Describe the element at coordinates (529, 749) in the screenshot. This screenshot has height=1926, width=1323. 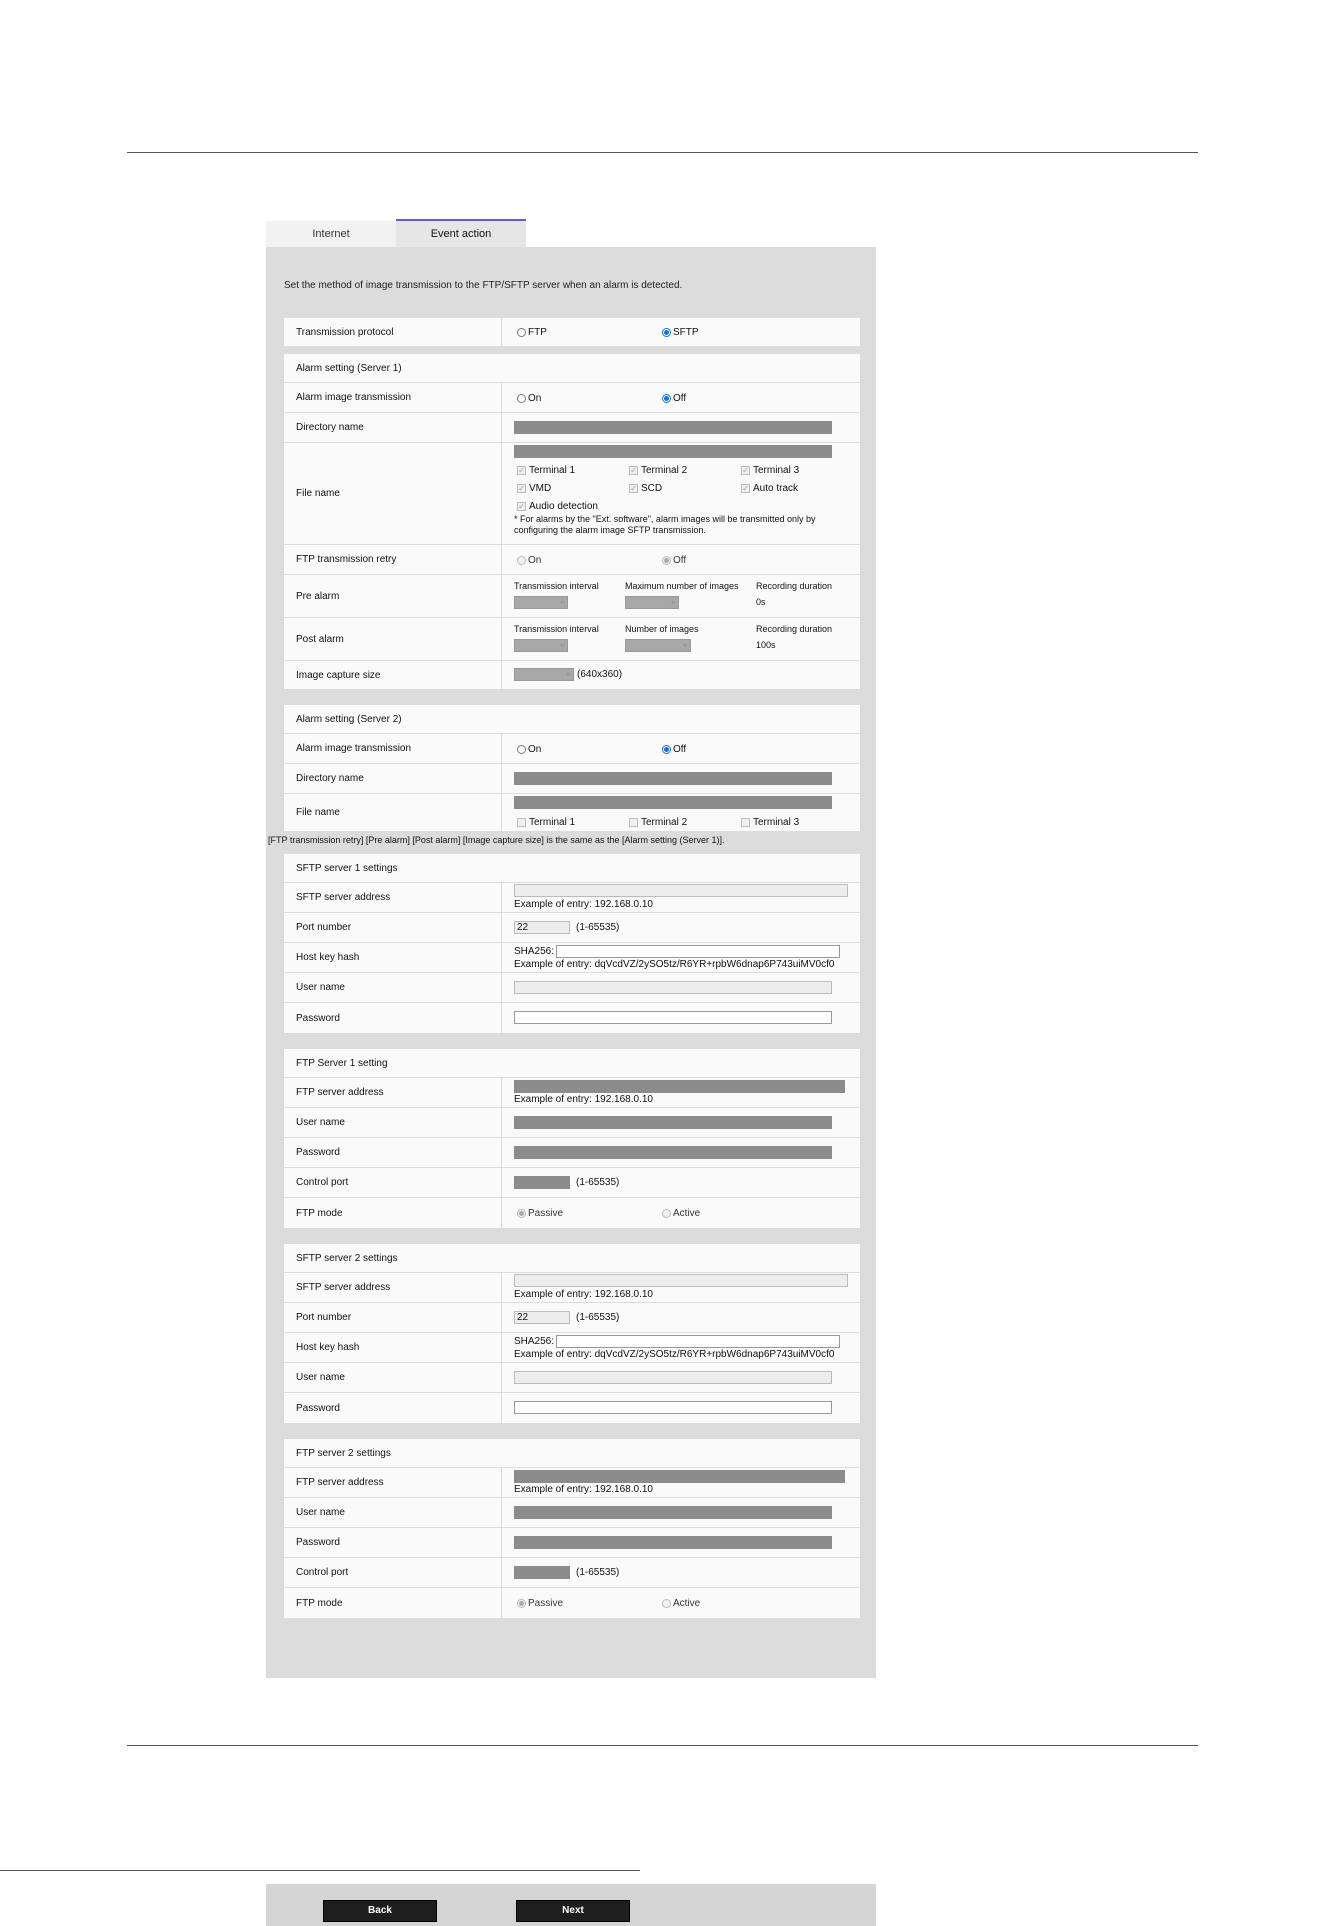
I see `server2-alarm-on-radio: On` at that location.